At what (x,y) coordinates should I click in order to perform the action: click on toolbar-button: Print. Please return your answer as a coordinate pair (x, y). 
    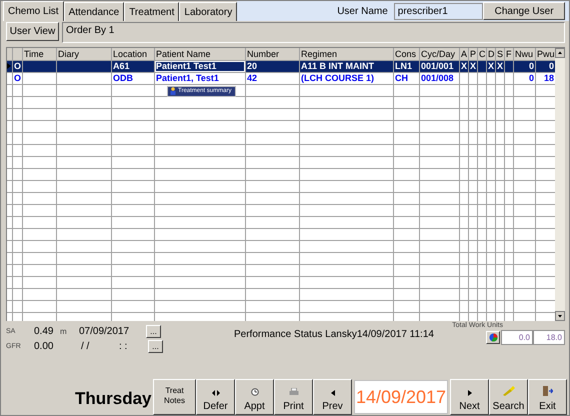
    Looking at the image, I should click on (293, 397).